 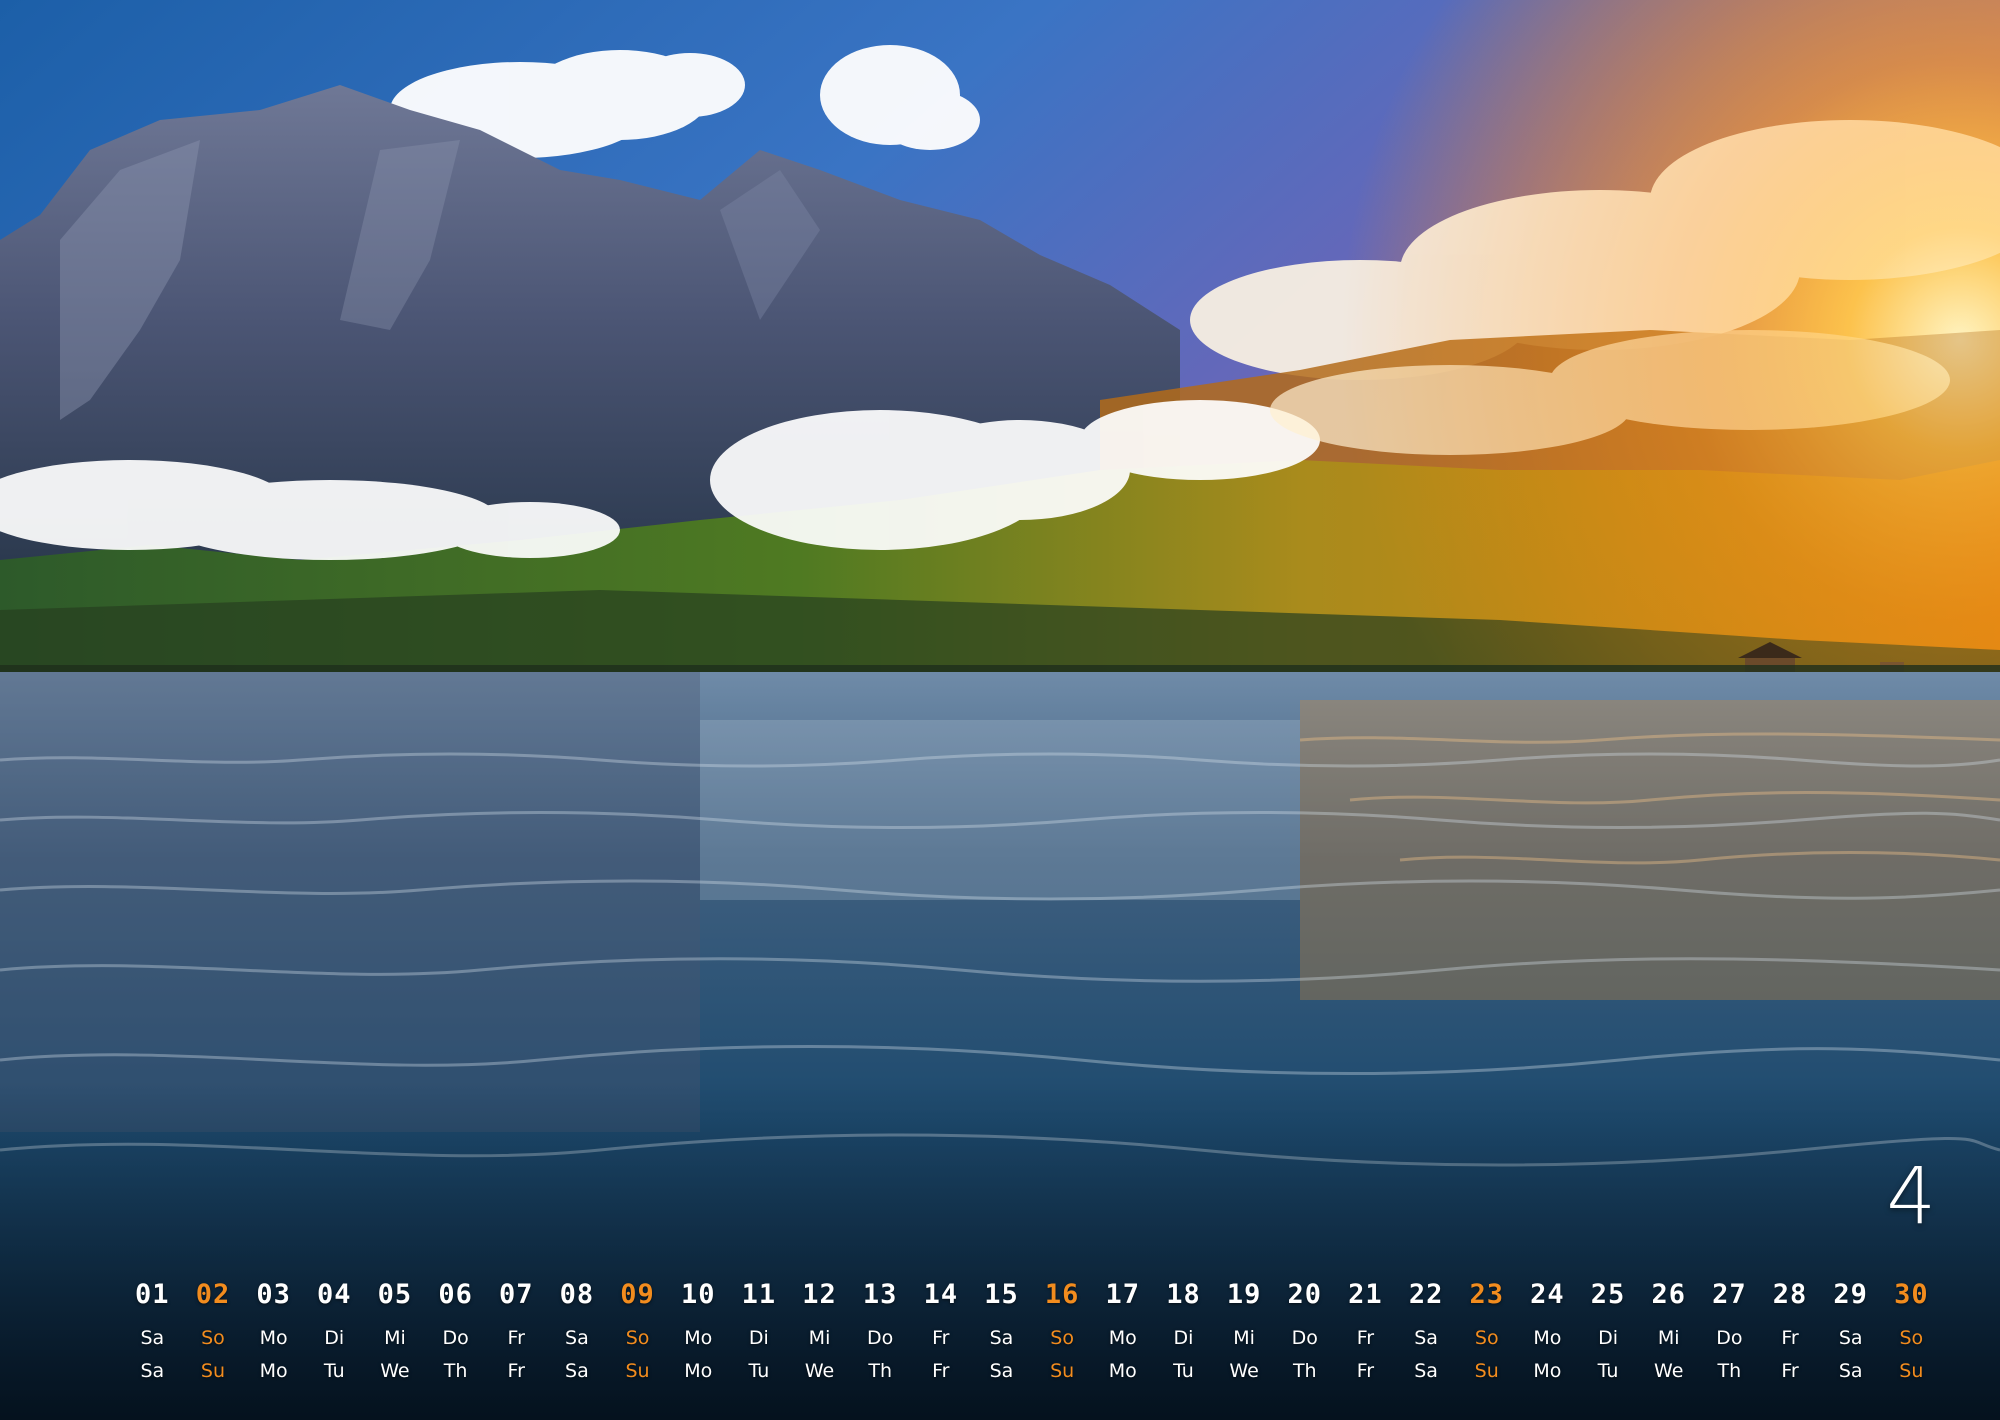 I want to click on day-column: 14 Fr Fr, so click(x=941, y=1333).